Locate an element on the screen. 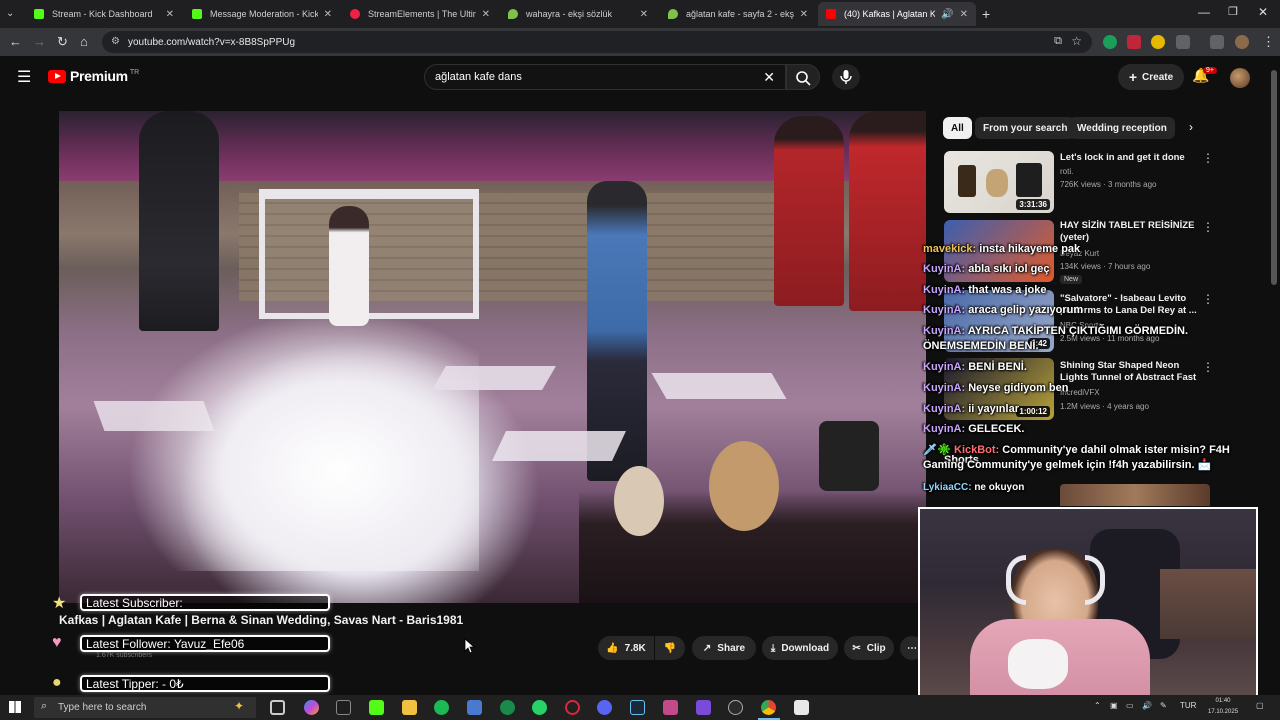 This screenshot has height=720, width=1280. share-button: ↗ Share is located at coordinates (724, 648).